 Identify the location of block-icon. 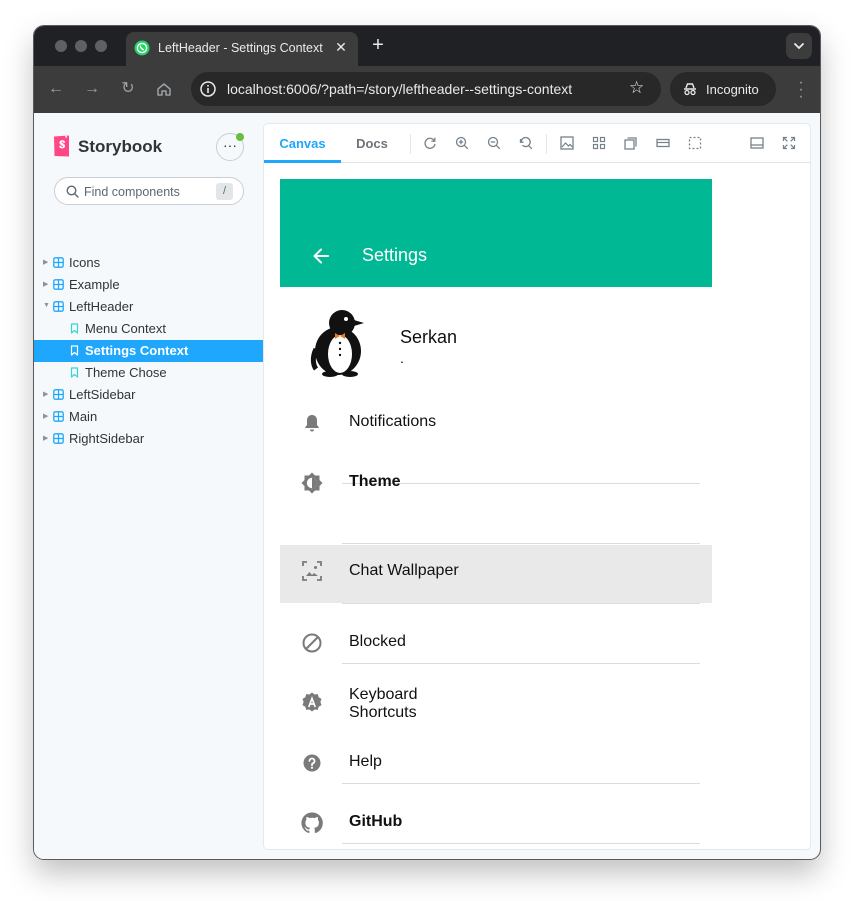
(312, 643).